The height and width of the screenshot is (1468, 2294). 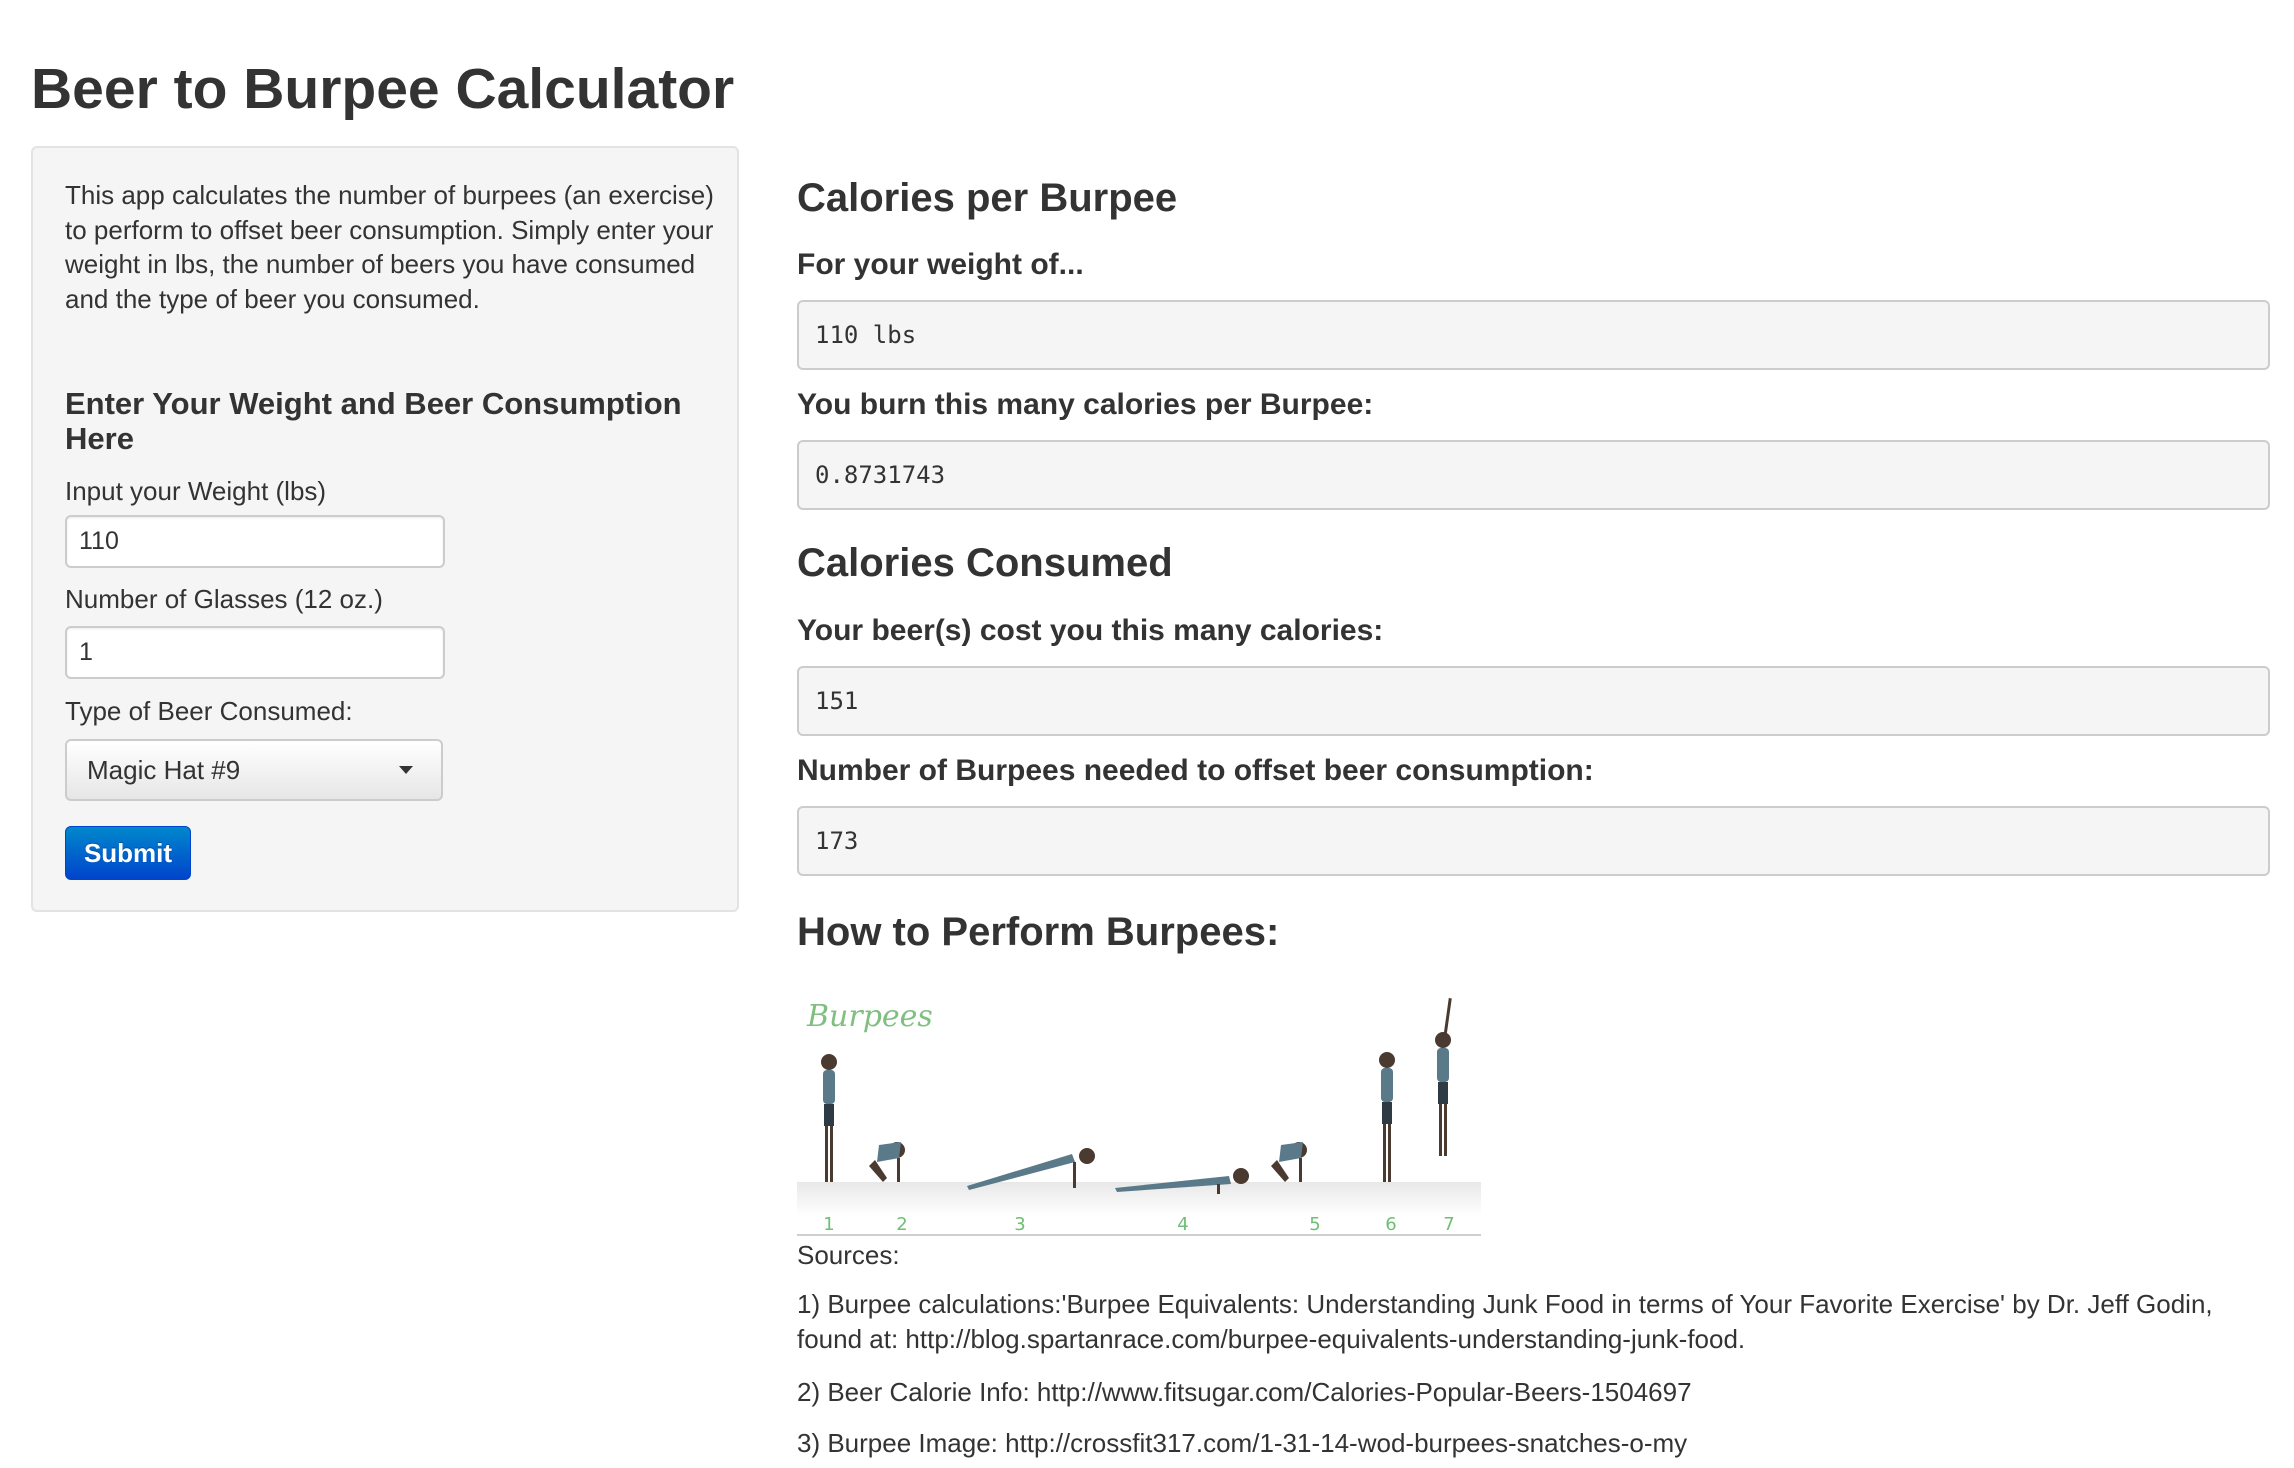 I want to click on submit-button: Submit, so click(x=128, y=853).